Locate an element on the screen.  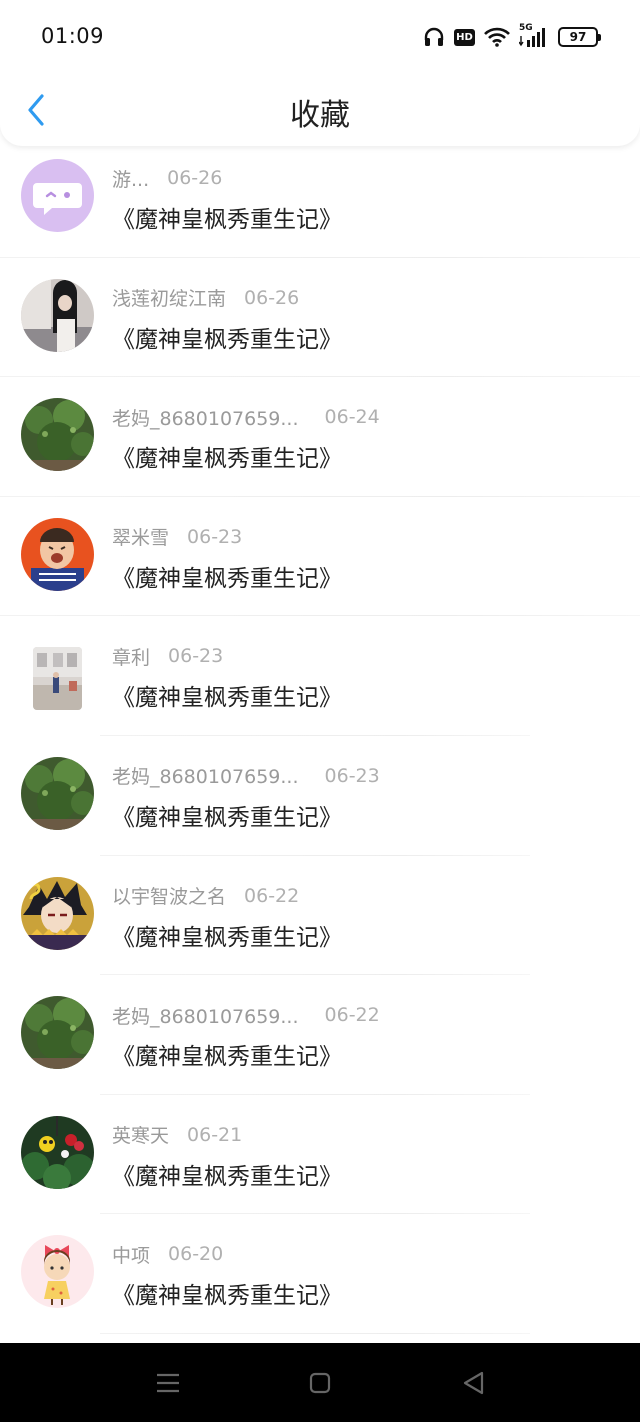
item-meta: 以宇智波之名 06-22 is located at coordinates (206, 895).